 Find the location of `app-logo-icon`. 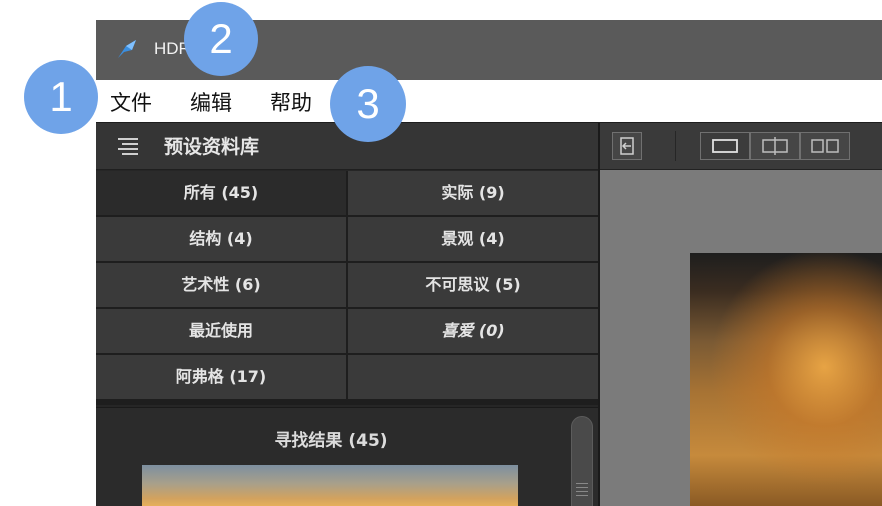

app-logo-icon is located at coordinates (127, 49).